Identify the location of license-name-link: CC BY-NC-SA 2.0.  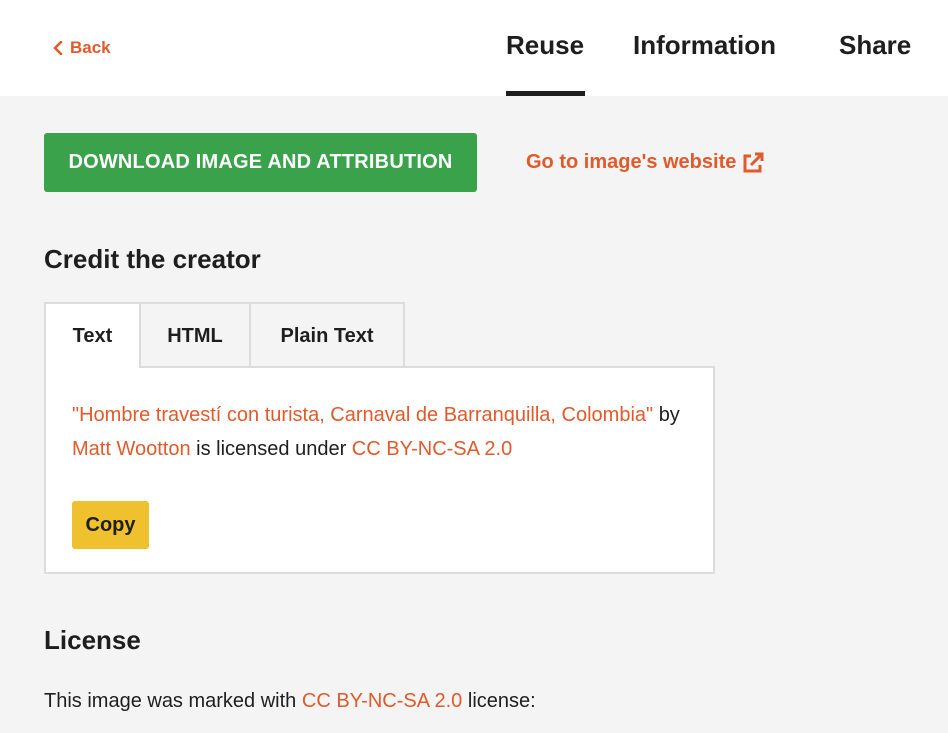
(382, 701).